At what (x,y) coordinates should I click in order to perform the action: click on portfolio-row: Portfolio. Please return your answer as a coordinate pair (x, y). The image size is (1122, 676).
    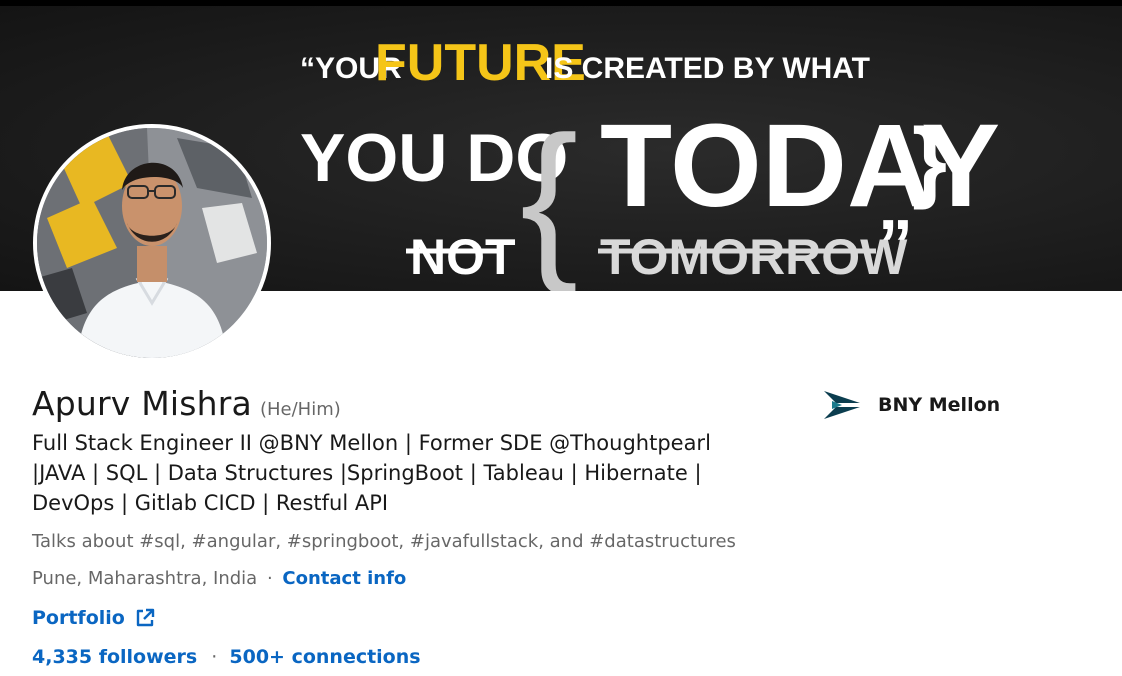
    Looking at the image, I should click on (93, 618).